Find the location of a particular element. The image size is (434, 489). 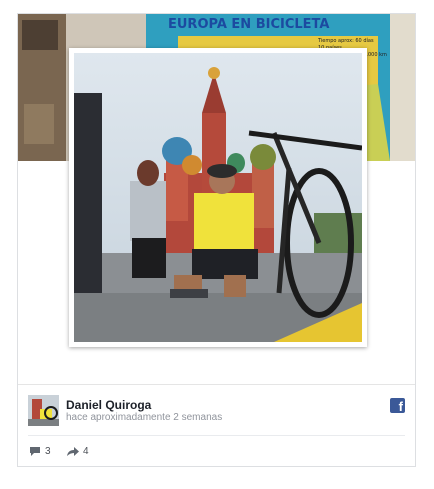

avatar is located at coordinates (43, 410).